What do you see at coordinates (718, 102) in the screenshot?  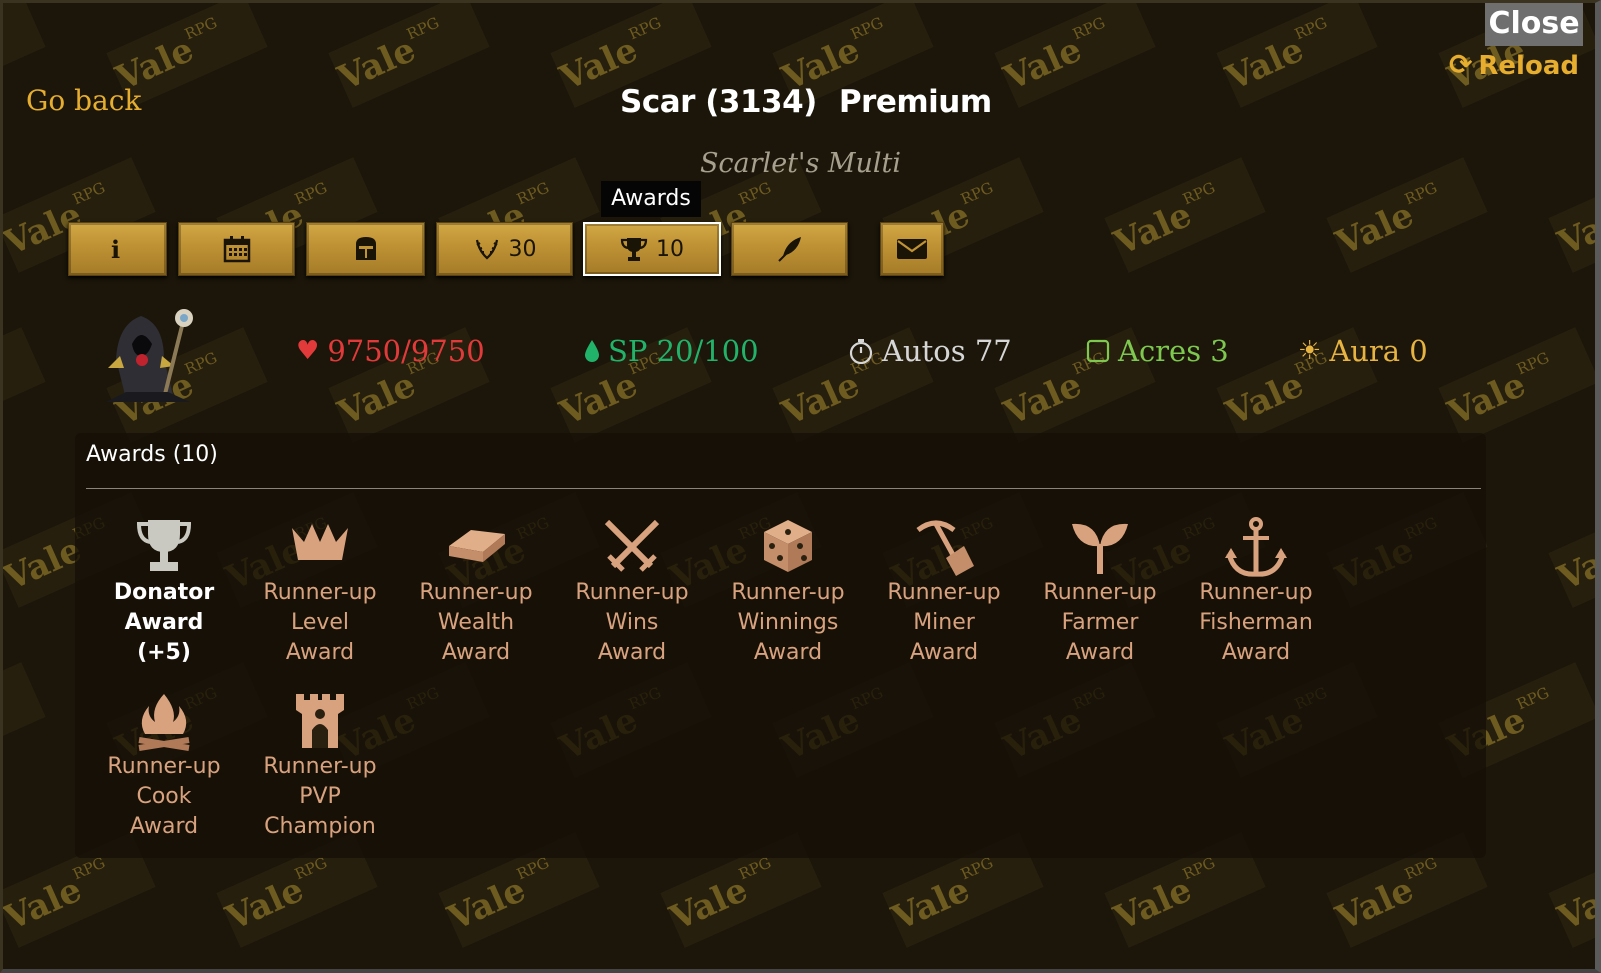 I see `player-name: Scar (3134)` at bounding box center [718, 102].